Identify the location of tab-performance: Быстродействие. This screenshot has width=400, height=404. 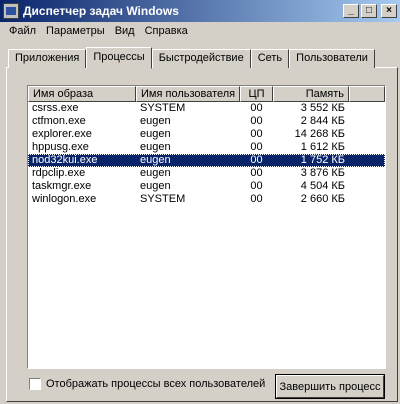
(201, 58).